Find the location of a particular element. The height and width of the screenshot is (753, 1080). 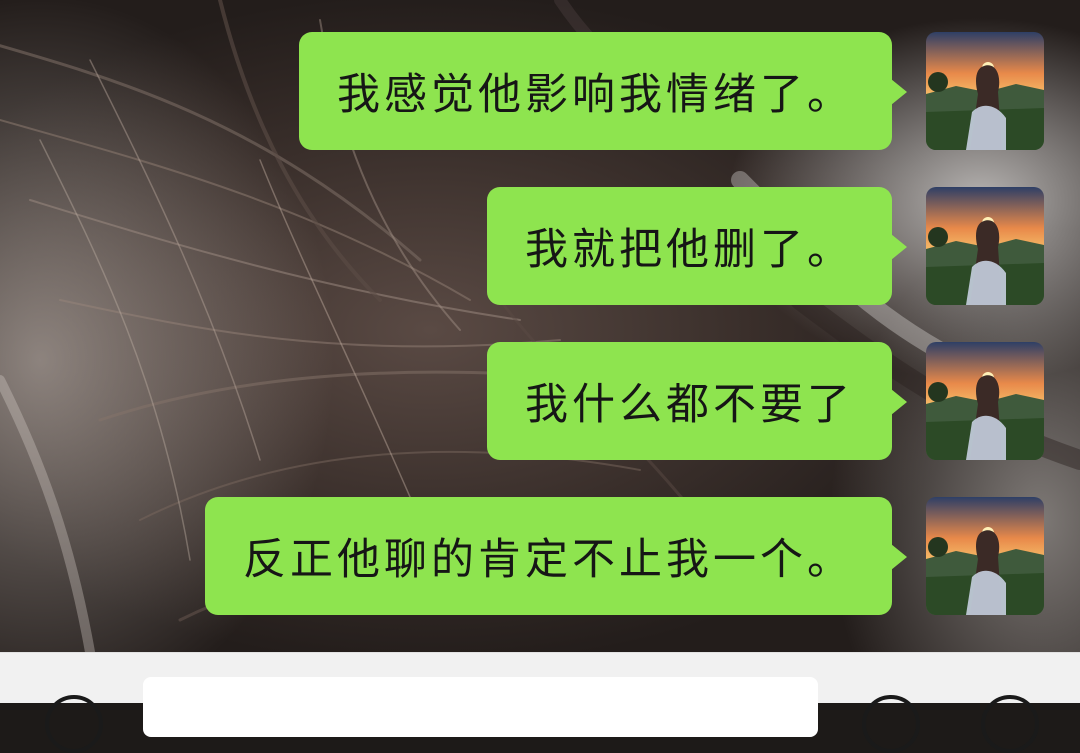

message-row: 我什么都不要了 is located at coordinates (765, 401).